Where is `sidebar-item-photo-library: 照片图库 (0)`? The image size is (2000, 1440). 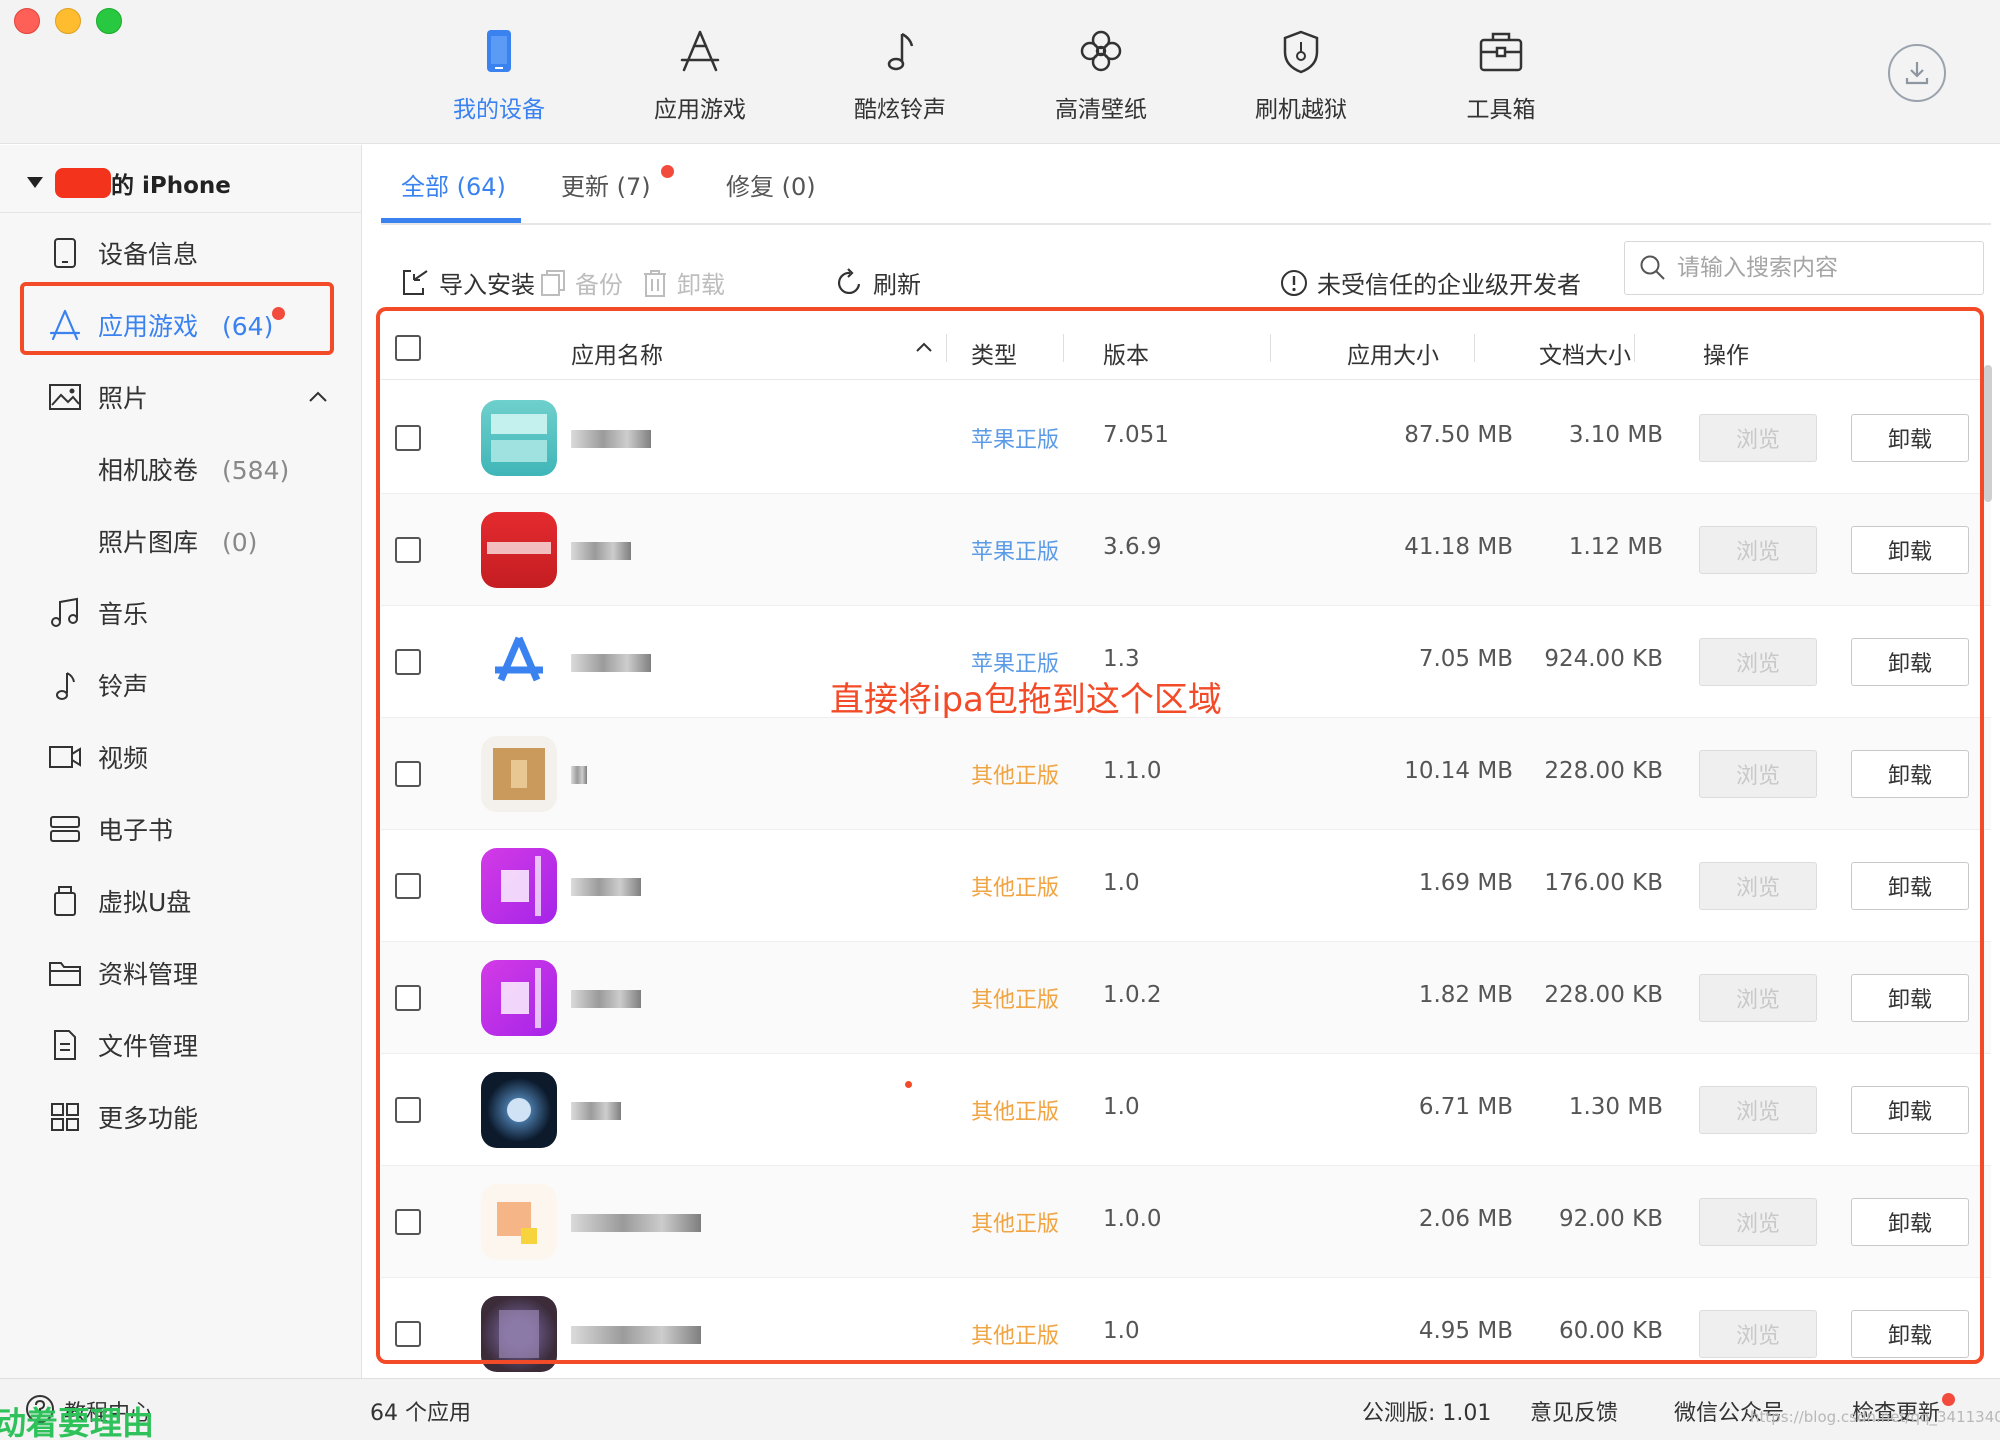 sidebar-item-photo-library: 照片图库 (0) is located at coordinates (181, 541).